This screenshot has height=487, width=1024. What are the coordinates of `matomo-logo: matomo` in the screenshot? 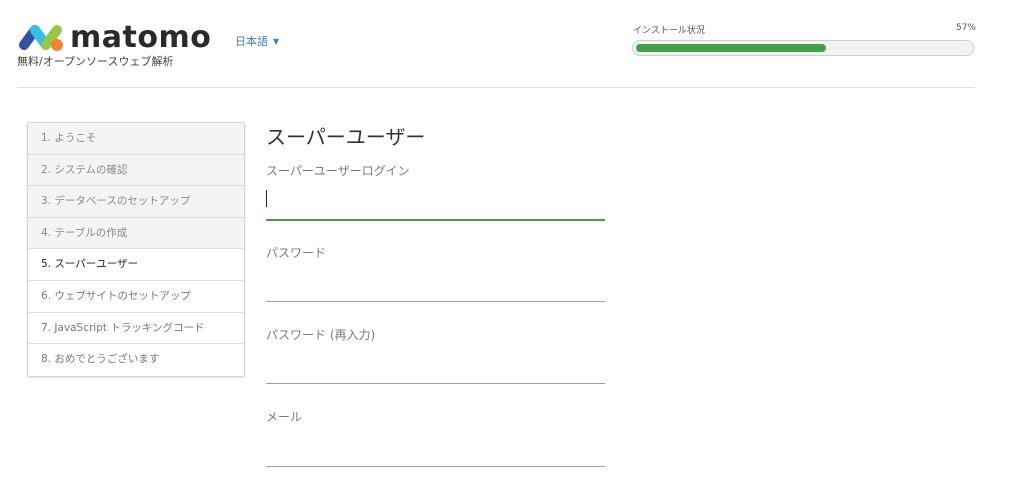 It's located at (113, 38).